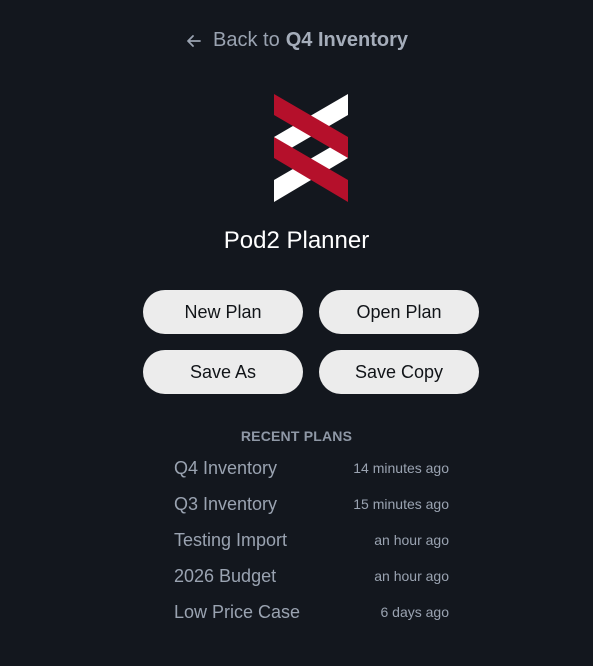 The image size is (593, 666). Describe the element at coordinates (296, 240) in the screenshot. I see `app-title: Pod2 Planner` at that location.